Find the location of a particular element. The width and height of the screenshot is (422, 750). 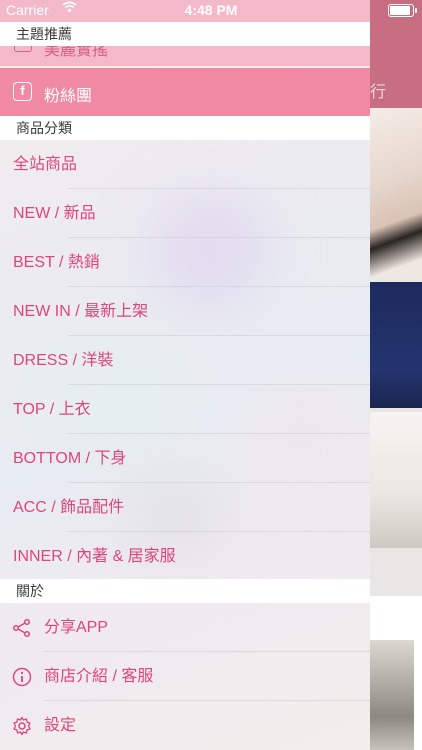

store-info-label: 商店介紹 / 客服 is located at coordinates (99, 676).